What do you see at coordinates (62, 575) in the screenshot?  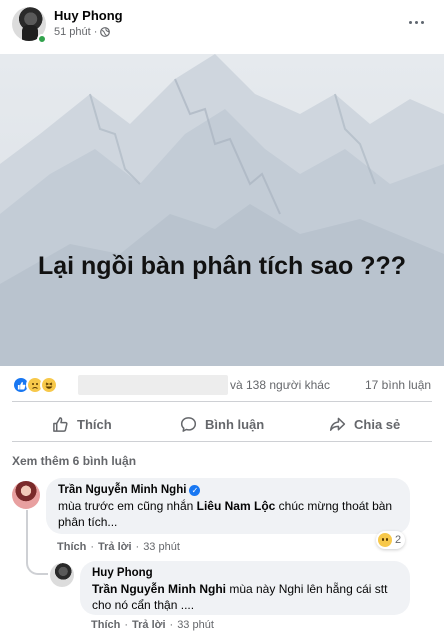 I see `reply-author-avatar` at bounding box center [62, 575].